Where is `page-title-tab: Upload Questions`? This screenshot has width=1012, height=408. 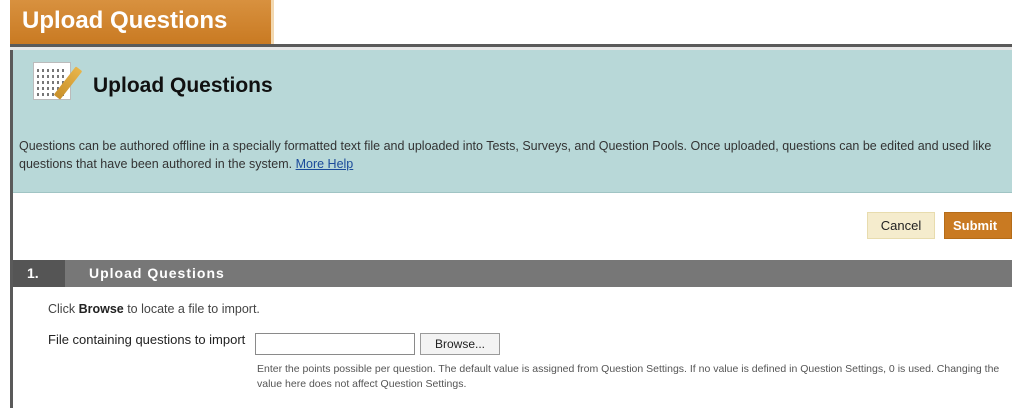 page-title-tab: Upload Questions is located at coordinates (142, 22).